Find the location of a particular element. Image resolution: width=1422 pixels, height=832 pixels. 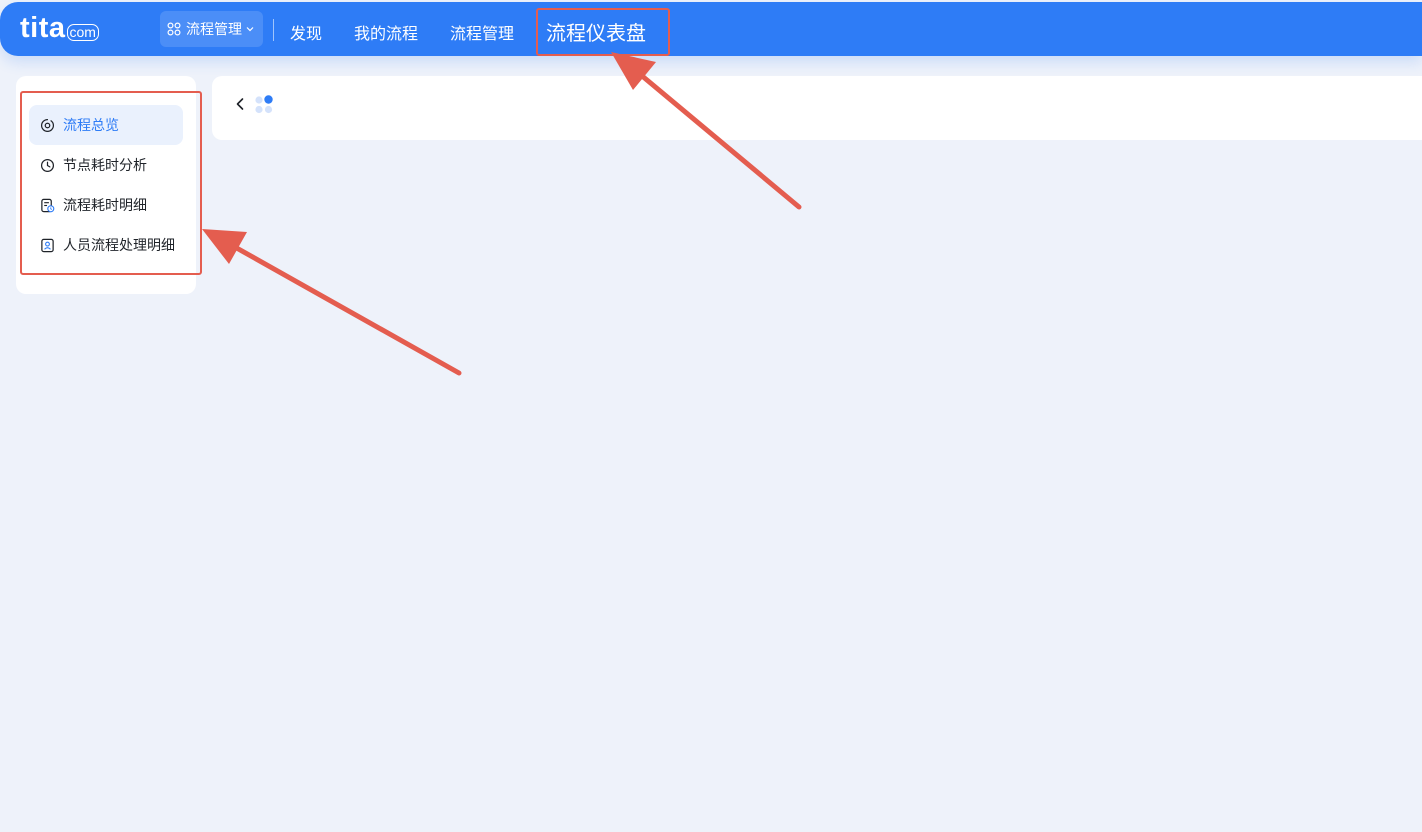

module-switcher-label: 流程管理 is located at coordinates (214, 30).